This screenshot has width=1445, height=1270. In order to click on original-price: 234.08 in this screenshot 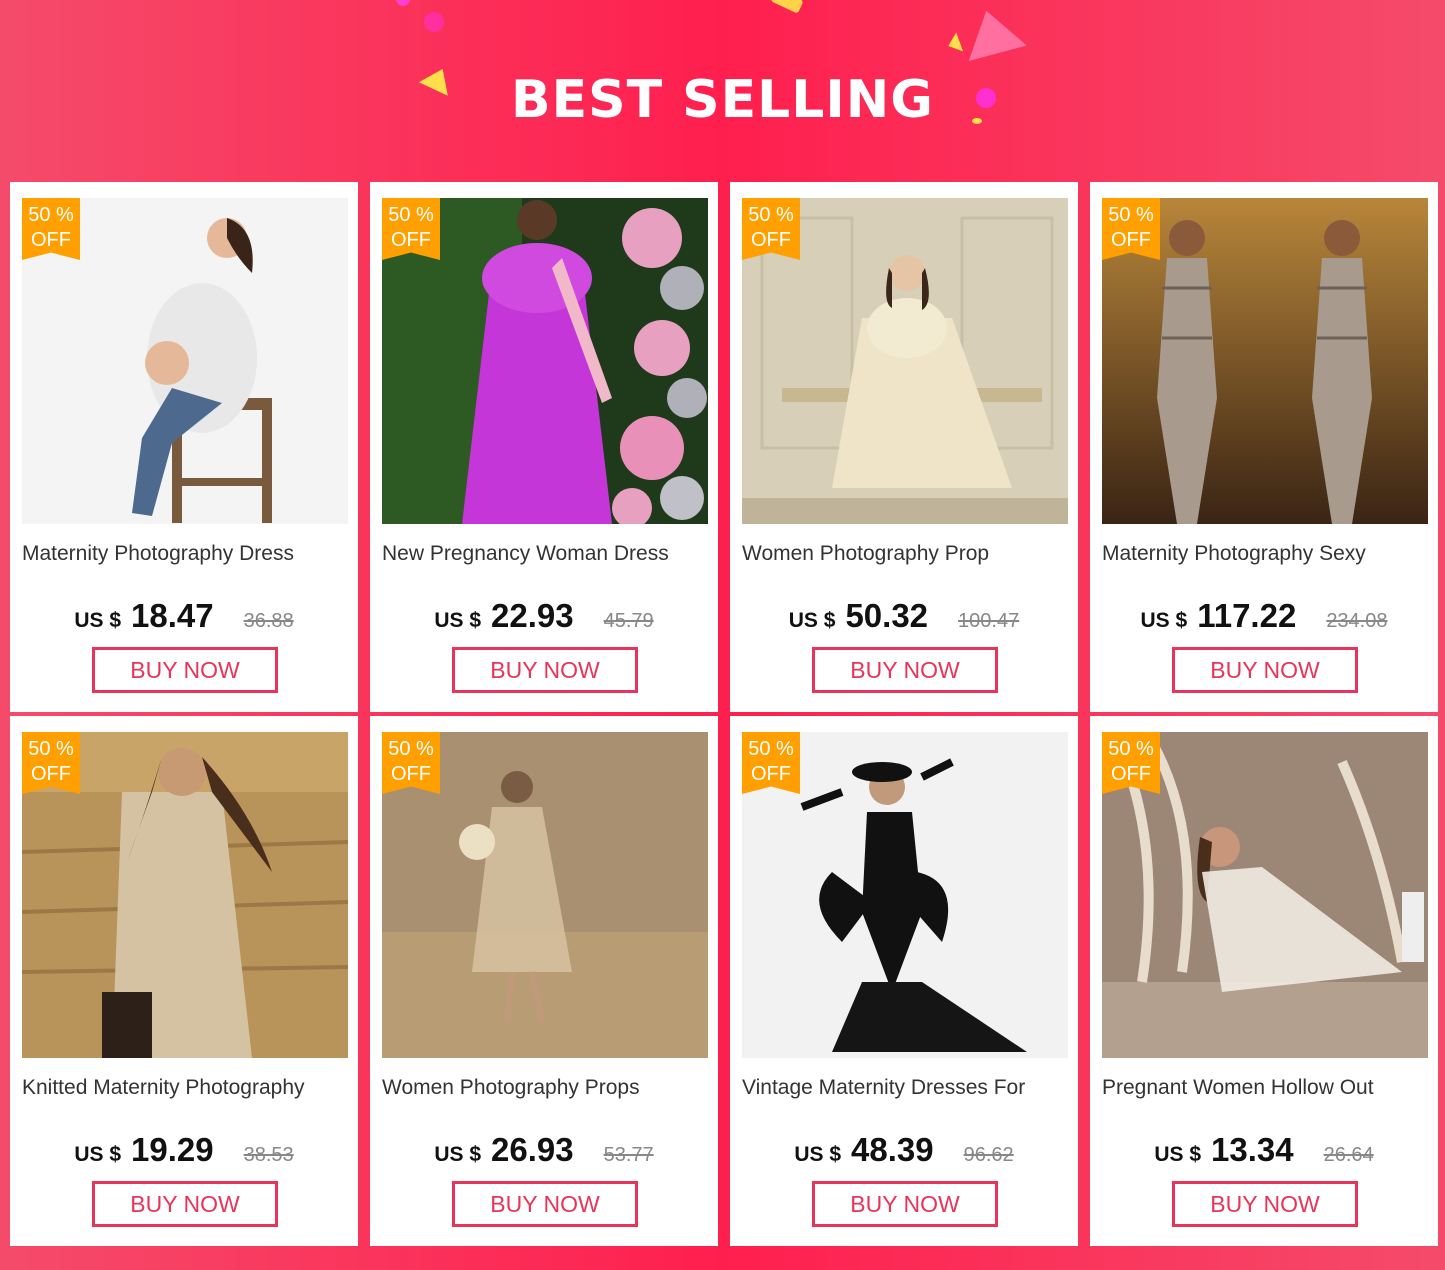, I will do `click(1357, 621)`.